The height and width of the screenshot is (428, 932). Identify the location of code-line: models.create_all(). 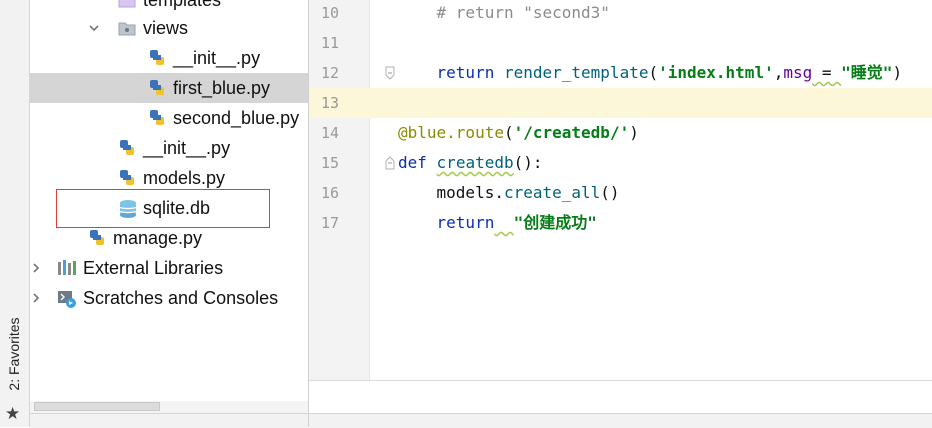
(509, 193).